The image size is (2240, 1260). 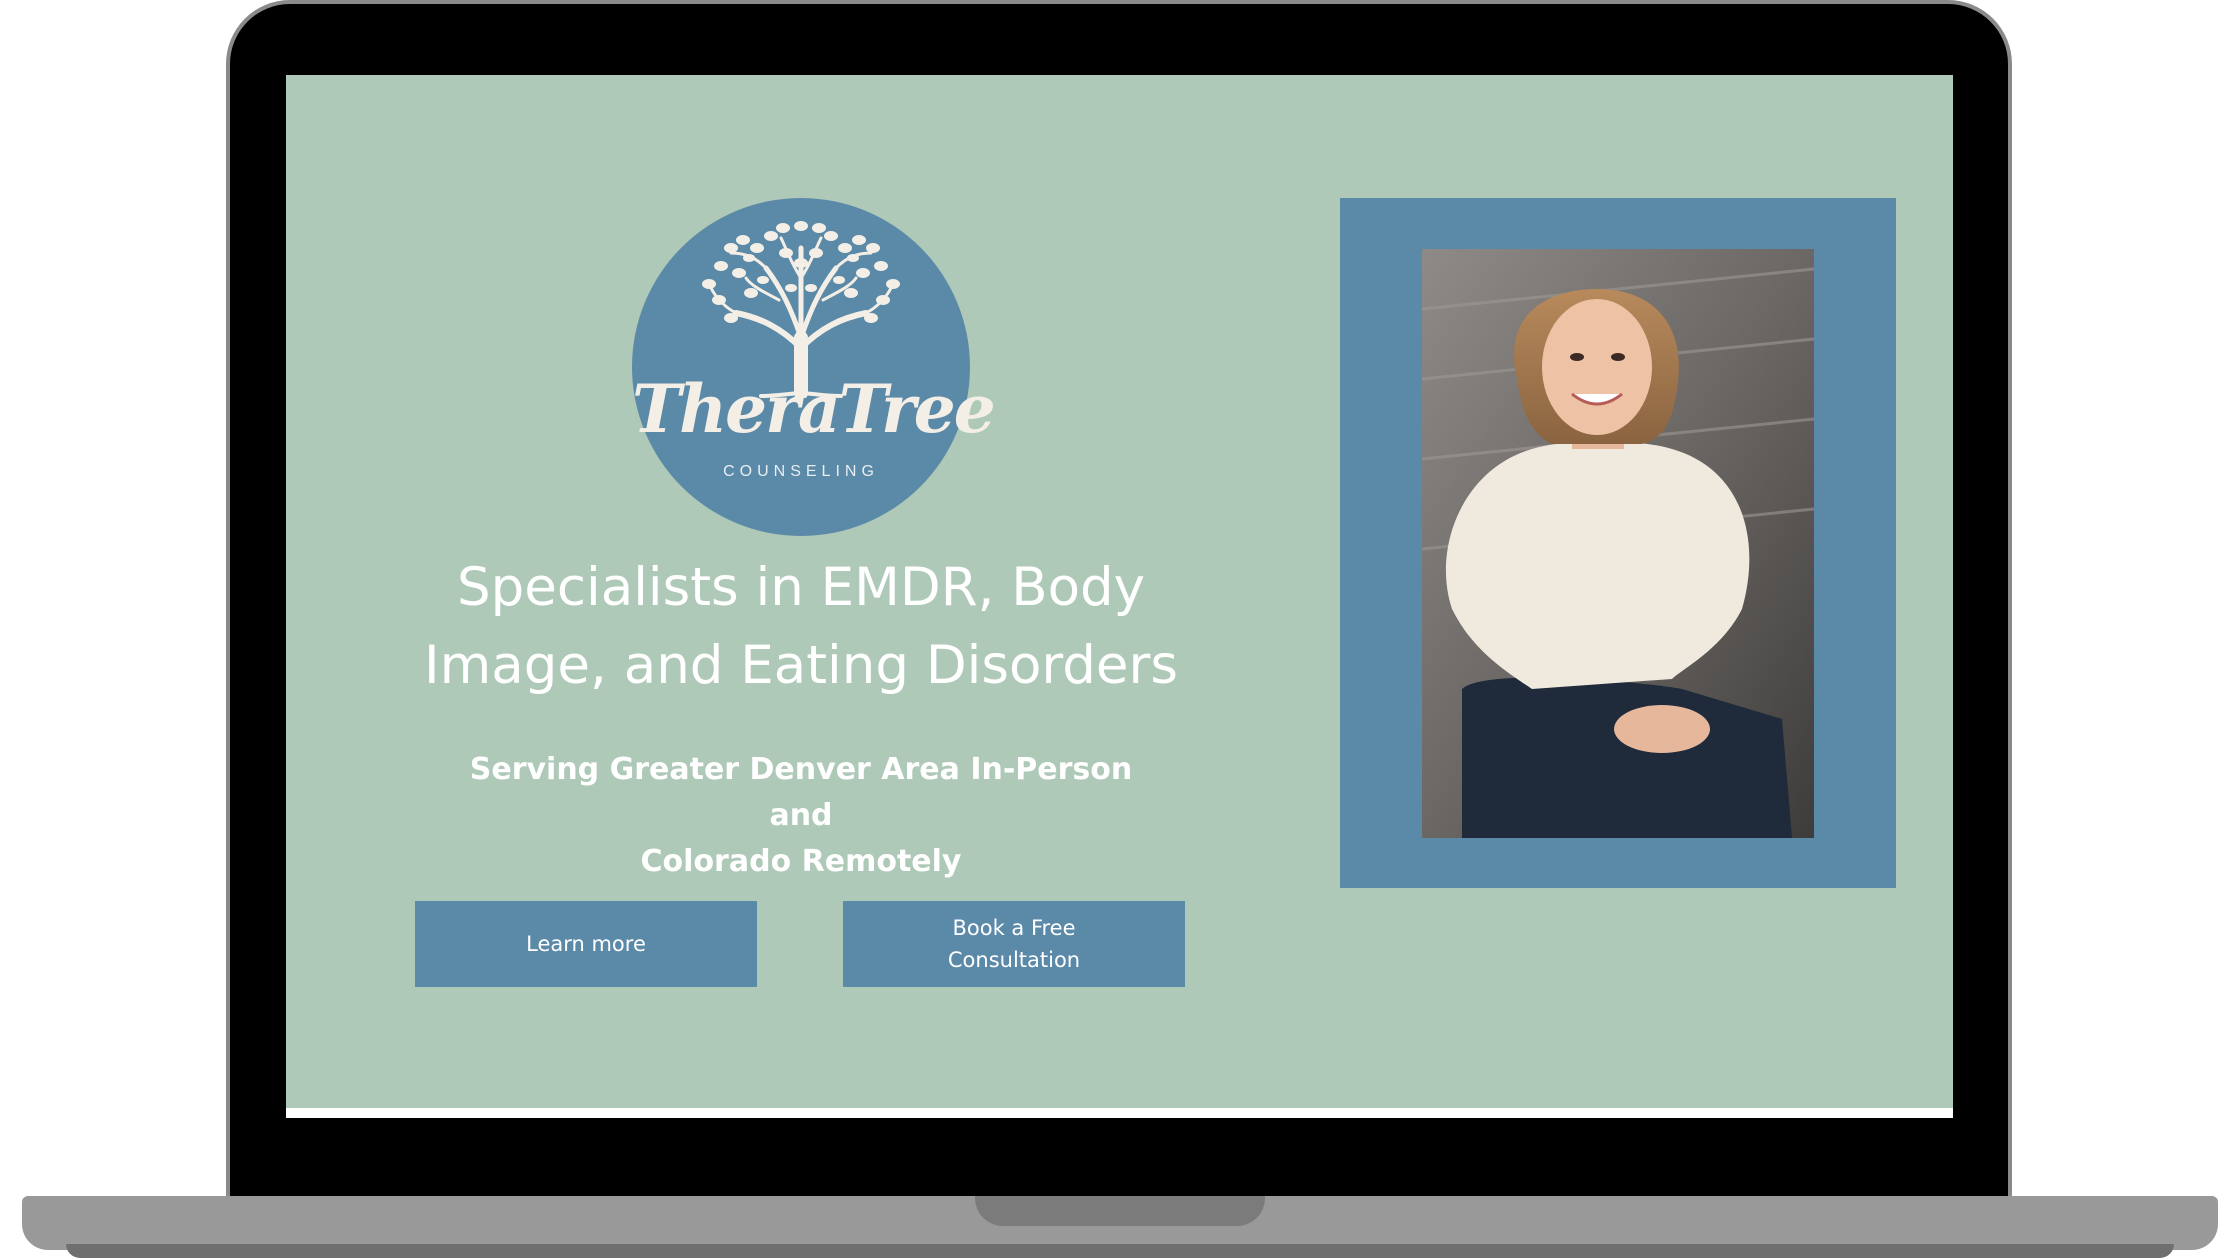 I want to click on portrait-illustration, so click(x=1618, y=543).